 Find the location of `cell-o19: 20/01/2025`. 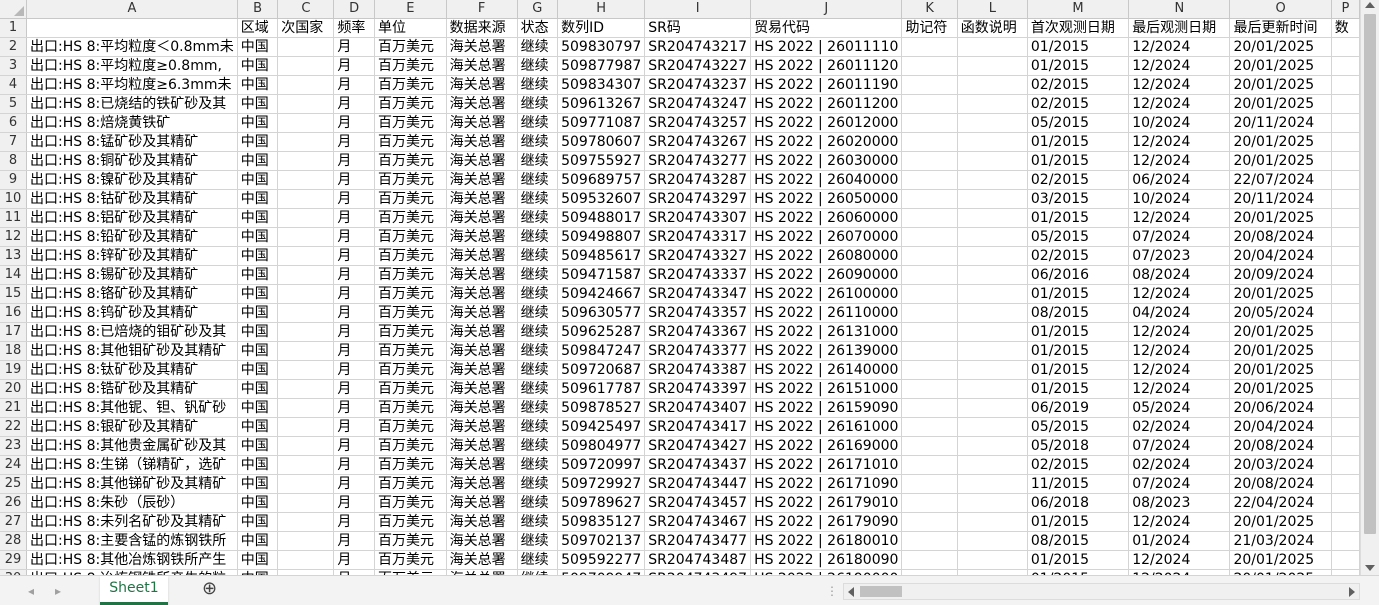

cell-o19: 20/01/2025 is located at coordinates (1280, 370).